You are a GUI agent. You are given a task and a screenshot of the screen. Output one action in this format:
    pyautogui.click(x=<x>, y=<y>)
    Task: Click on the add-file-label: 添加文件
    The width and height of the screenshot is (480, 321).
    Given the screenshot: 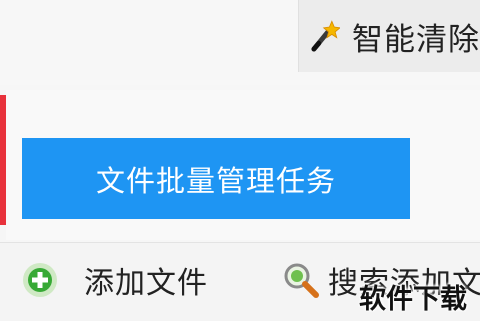 What is the action you would take?
    pyautogui.click(x=146, y=283)
    